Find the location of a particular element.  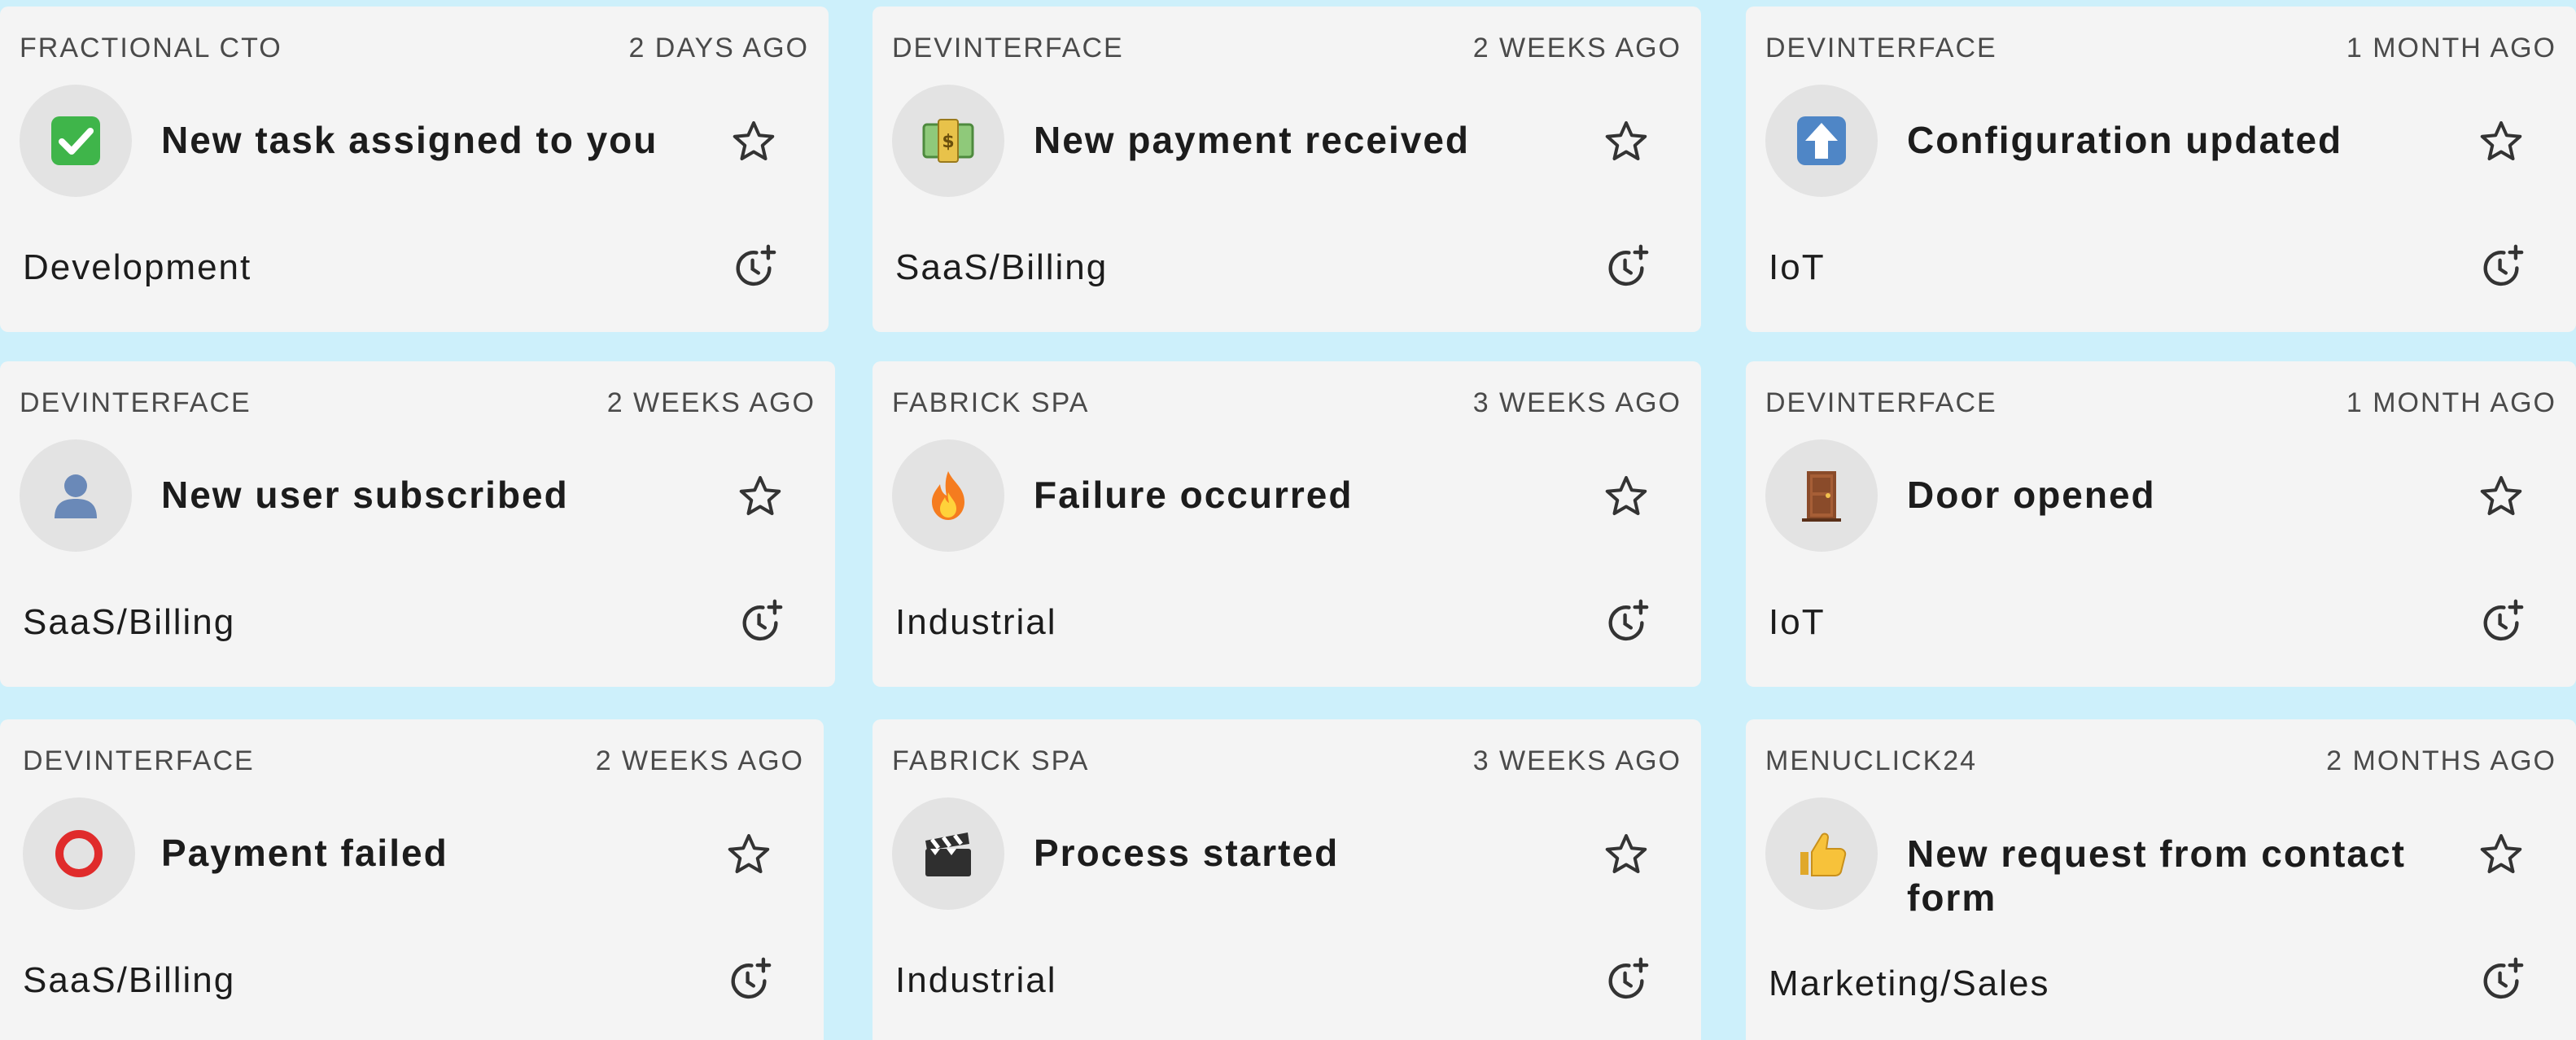

clapper-board-icon is located at coordinates (948, 854).